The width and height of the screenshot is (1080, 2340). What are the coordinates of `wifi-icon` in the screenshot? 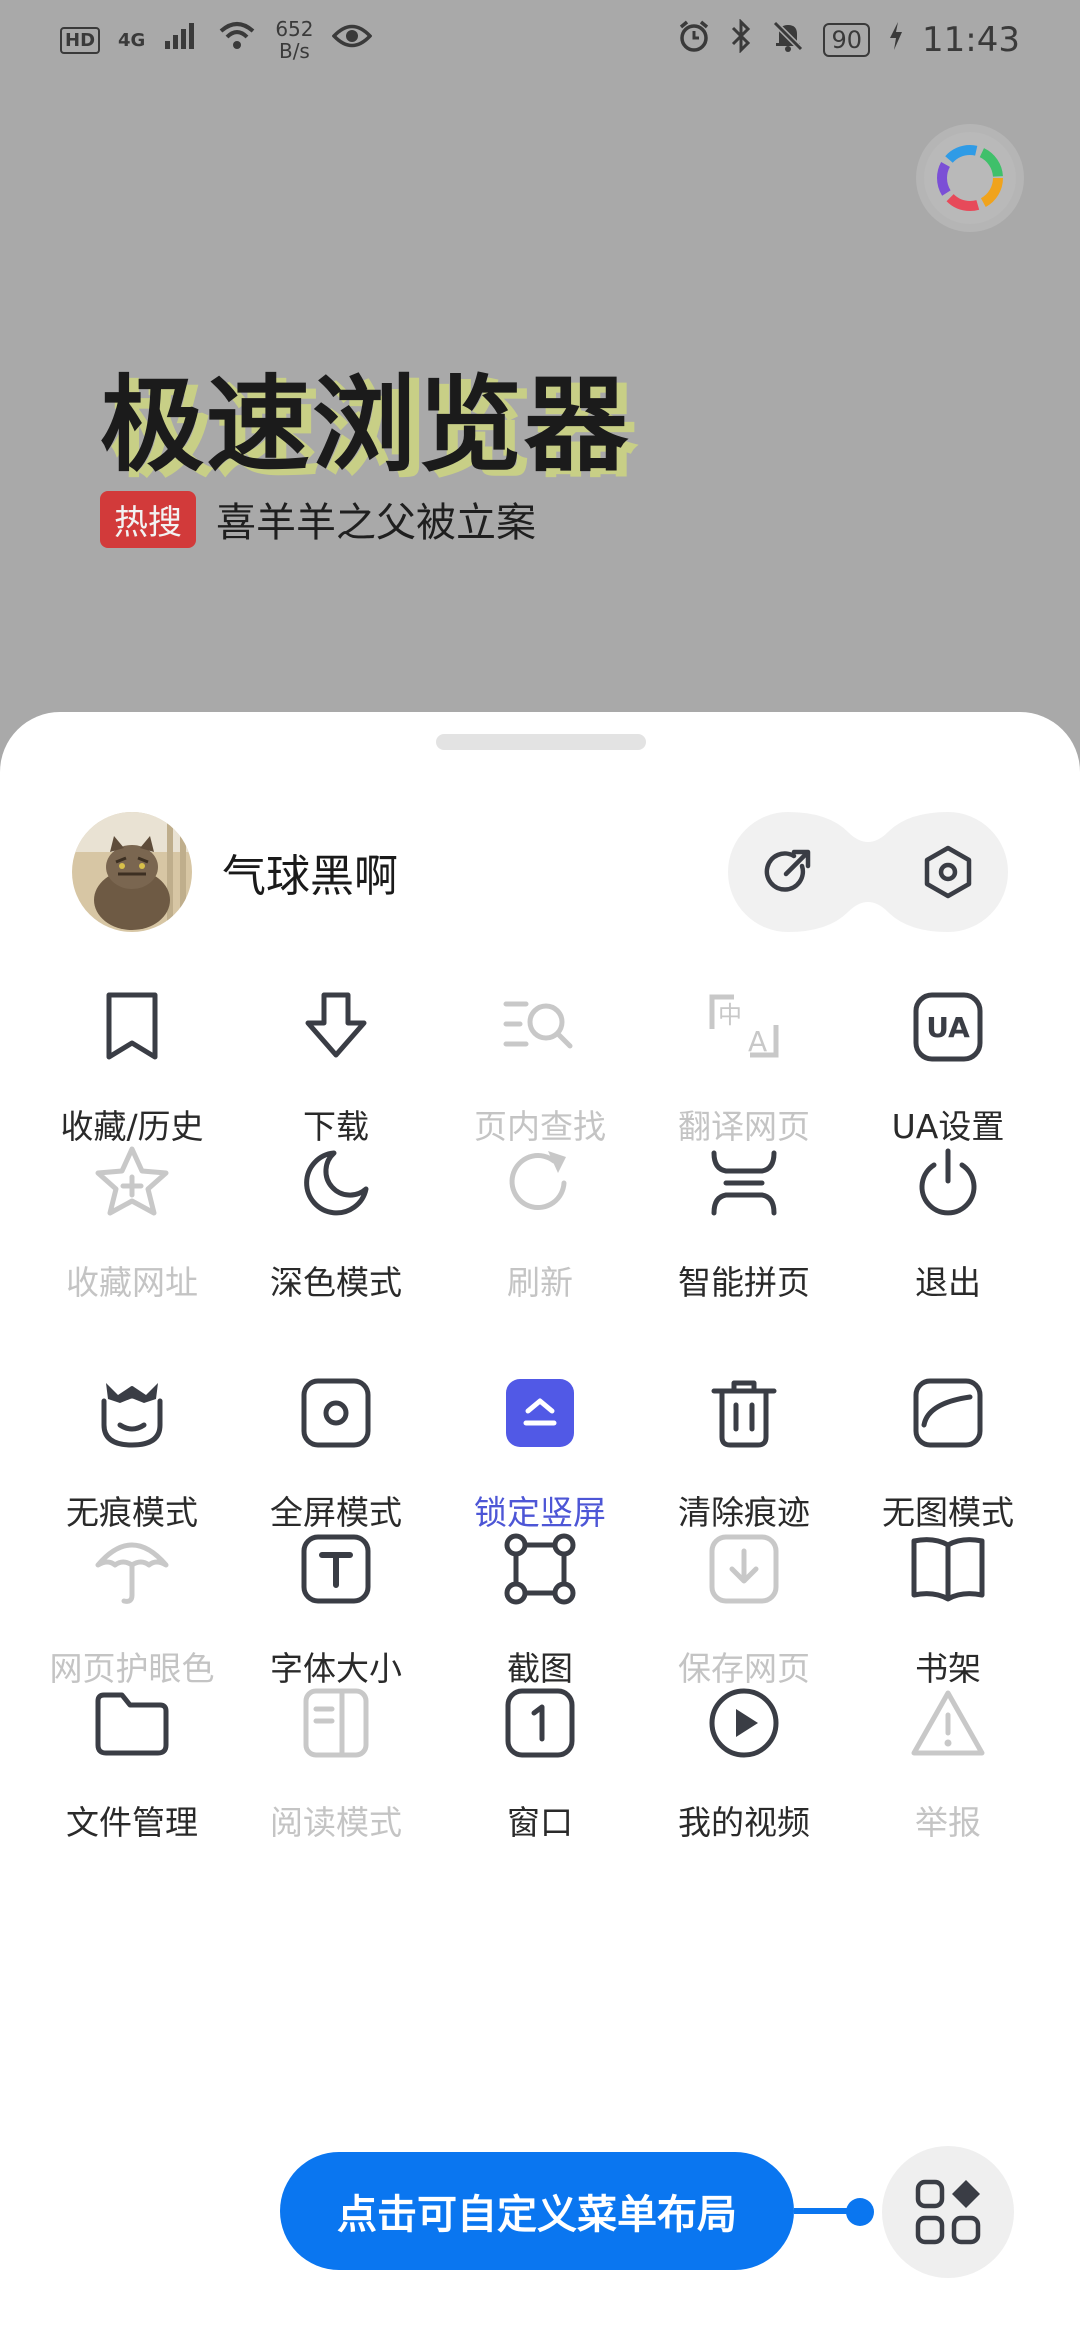 It's located at (237, 40).